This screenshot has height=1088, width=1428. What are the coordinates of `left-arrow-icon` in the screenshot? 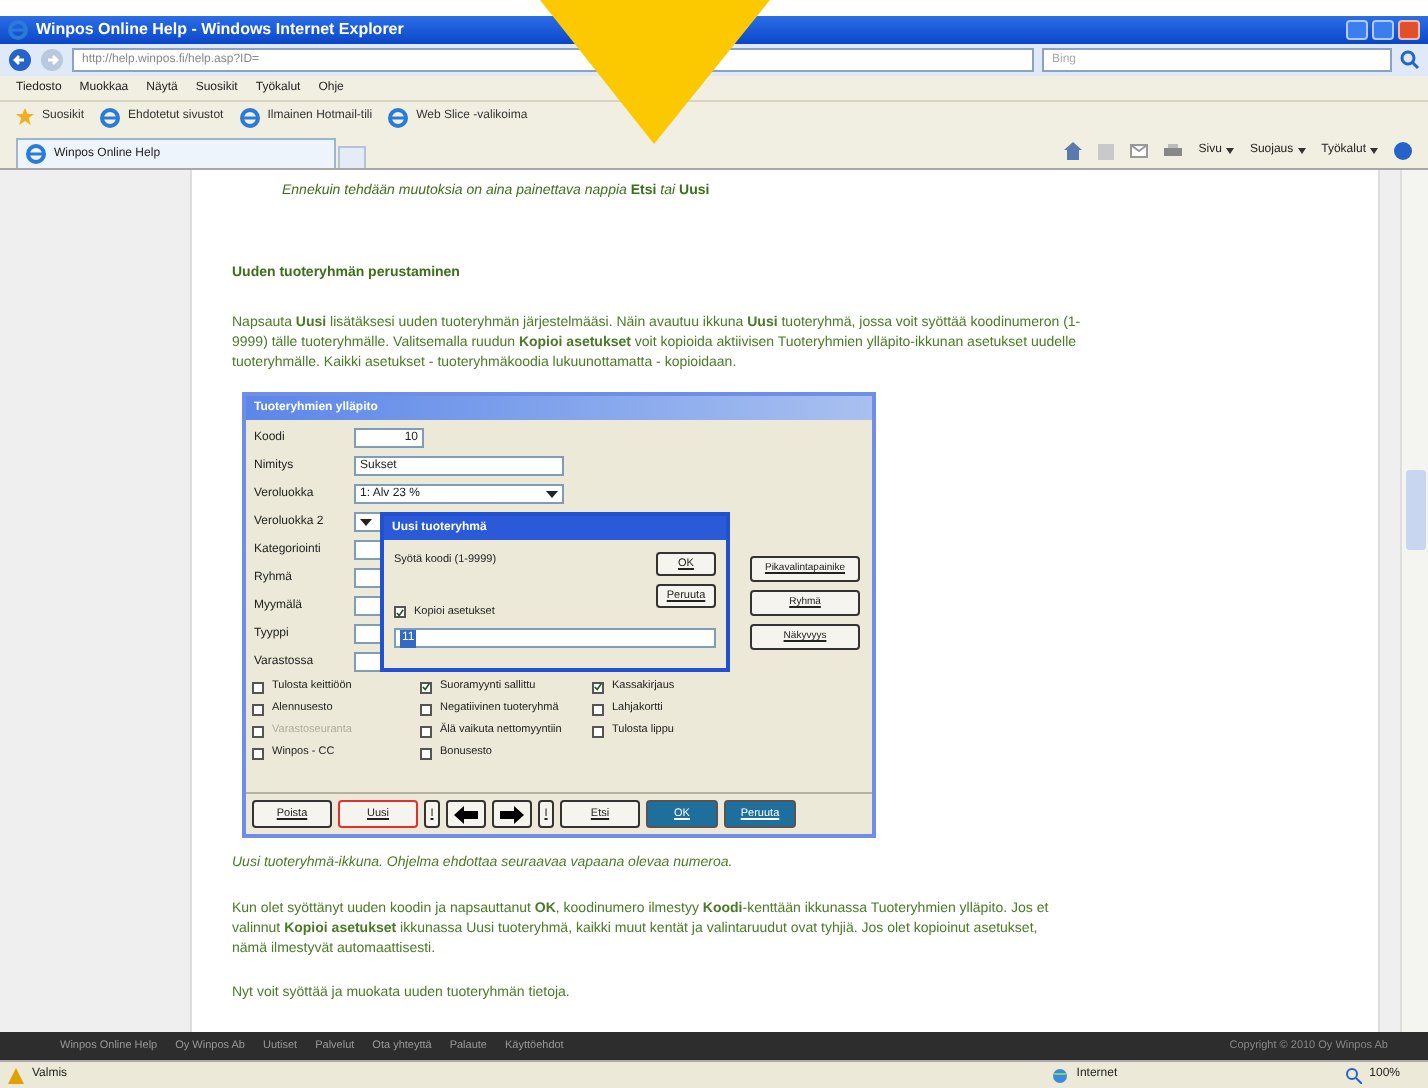 It's located at (466, 814).